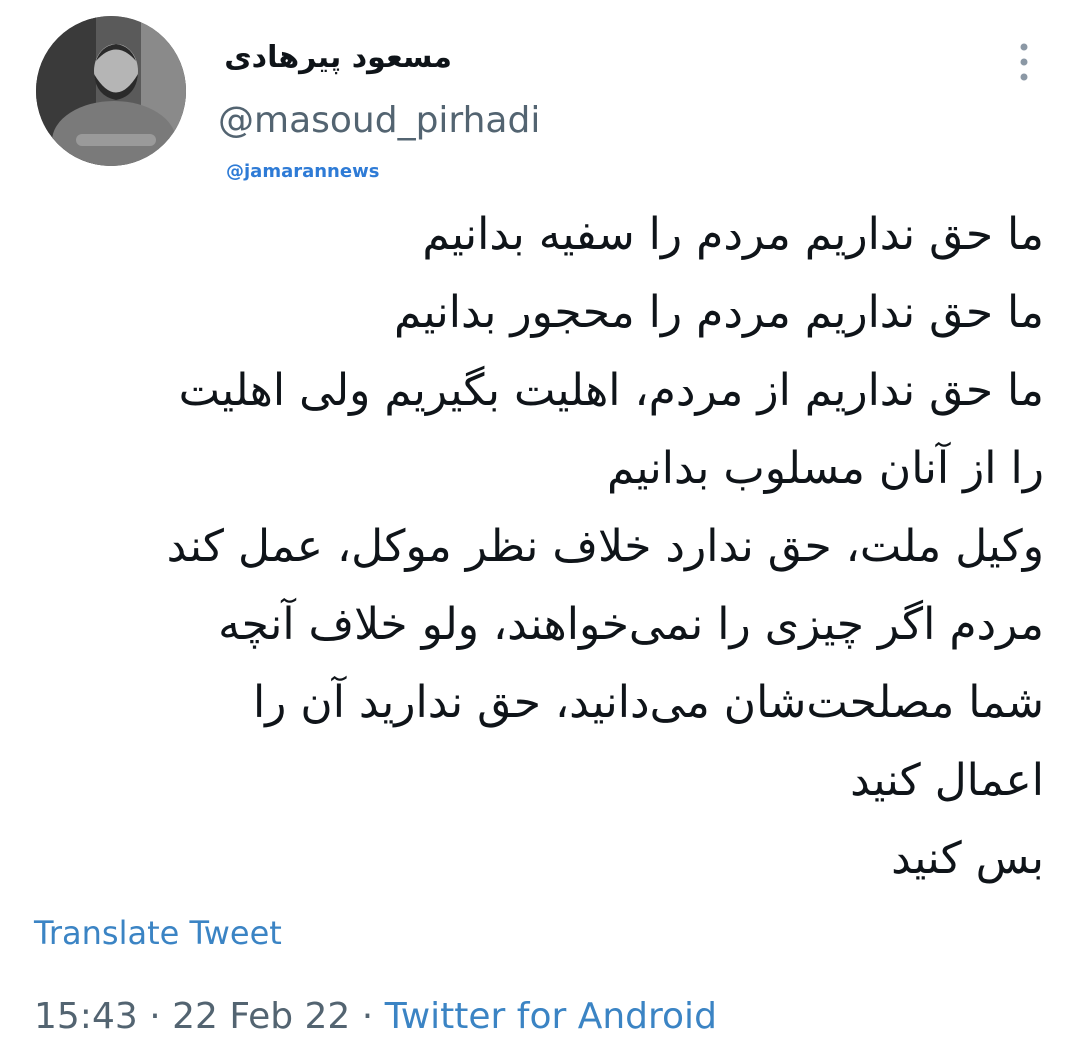 Image resolution: width=1080 pixels, height=1046 pixels. What do you see at coordinates (551, 1016) in the screenshot?
I see `tweet-source-link: Twitter for Android` at bounding box center [551, 1016].